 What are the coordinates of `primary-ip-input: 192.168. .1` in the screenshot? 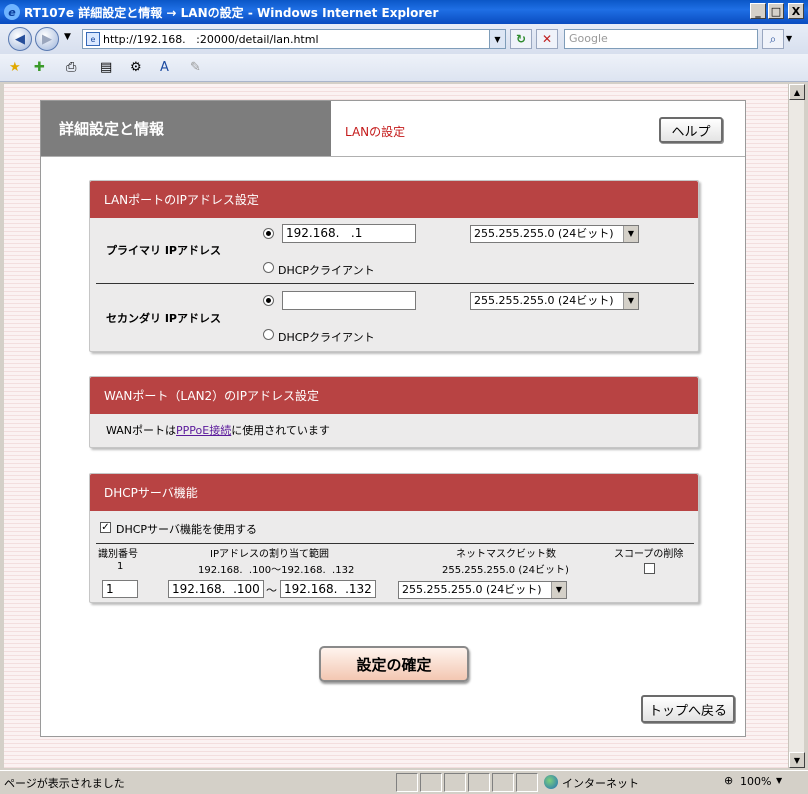 It's located at (349, 233).